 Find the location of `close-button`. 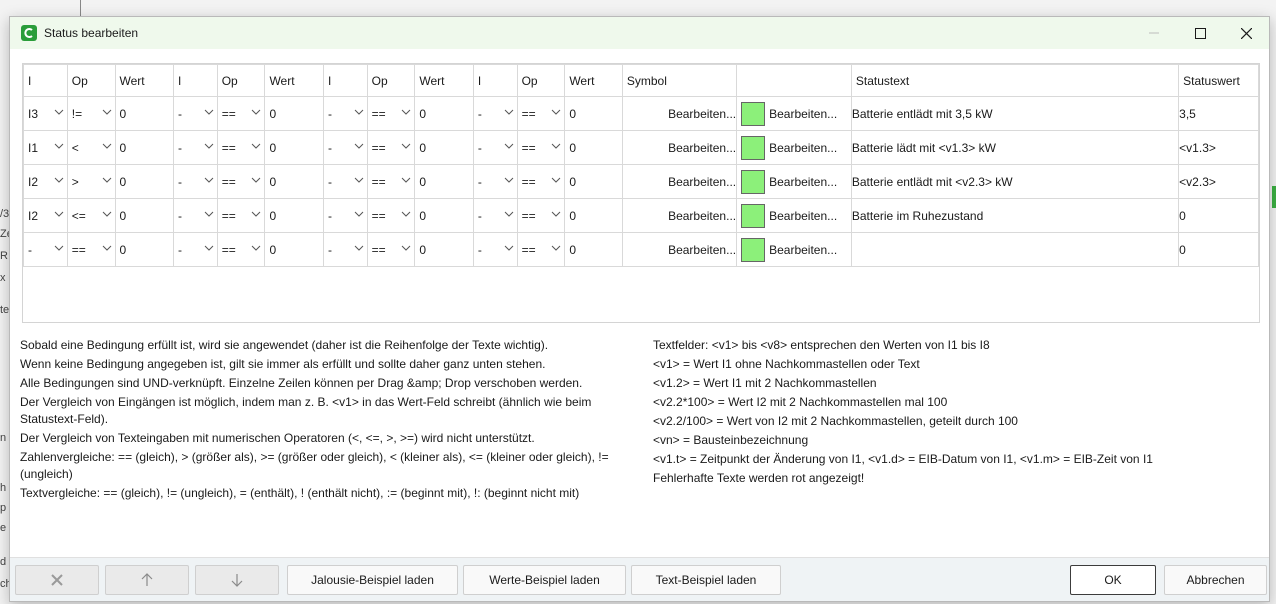

close-button is located at coordinates (1246, 33).